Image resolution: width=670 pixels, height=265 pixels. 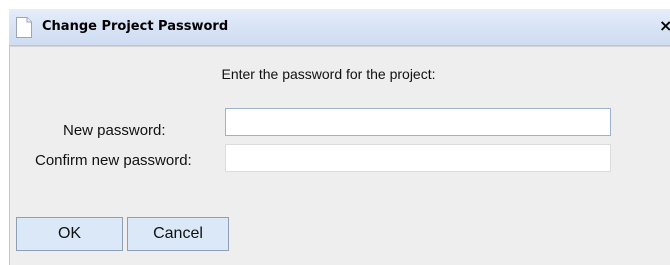 I want to click on confirm-password-field, so click(x=418, y=158).